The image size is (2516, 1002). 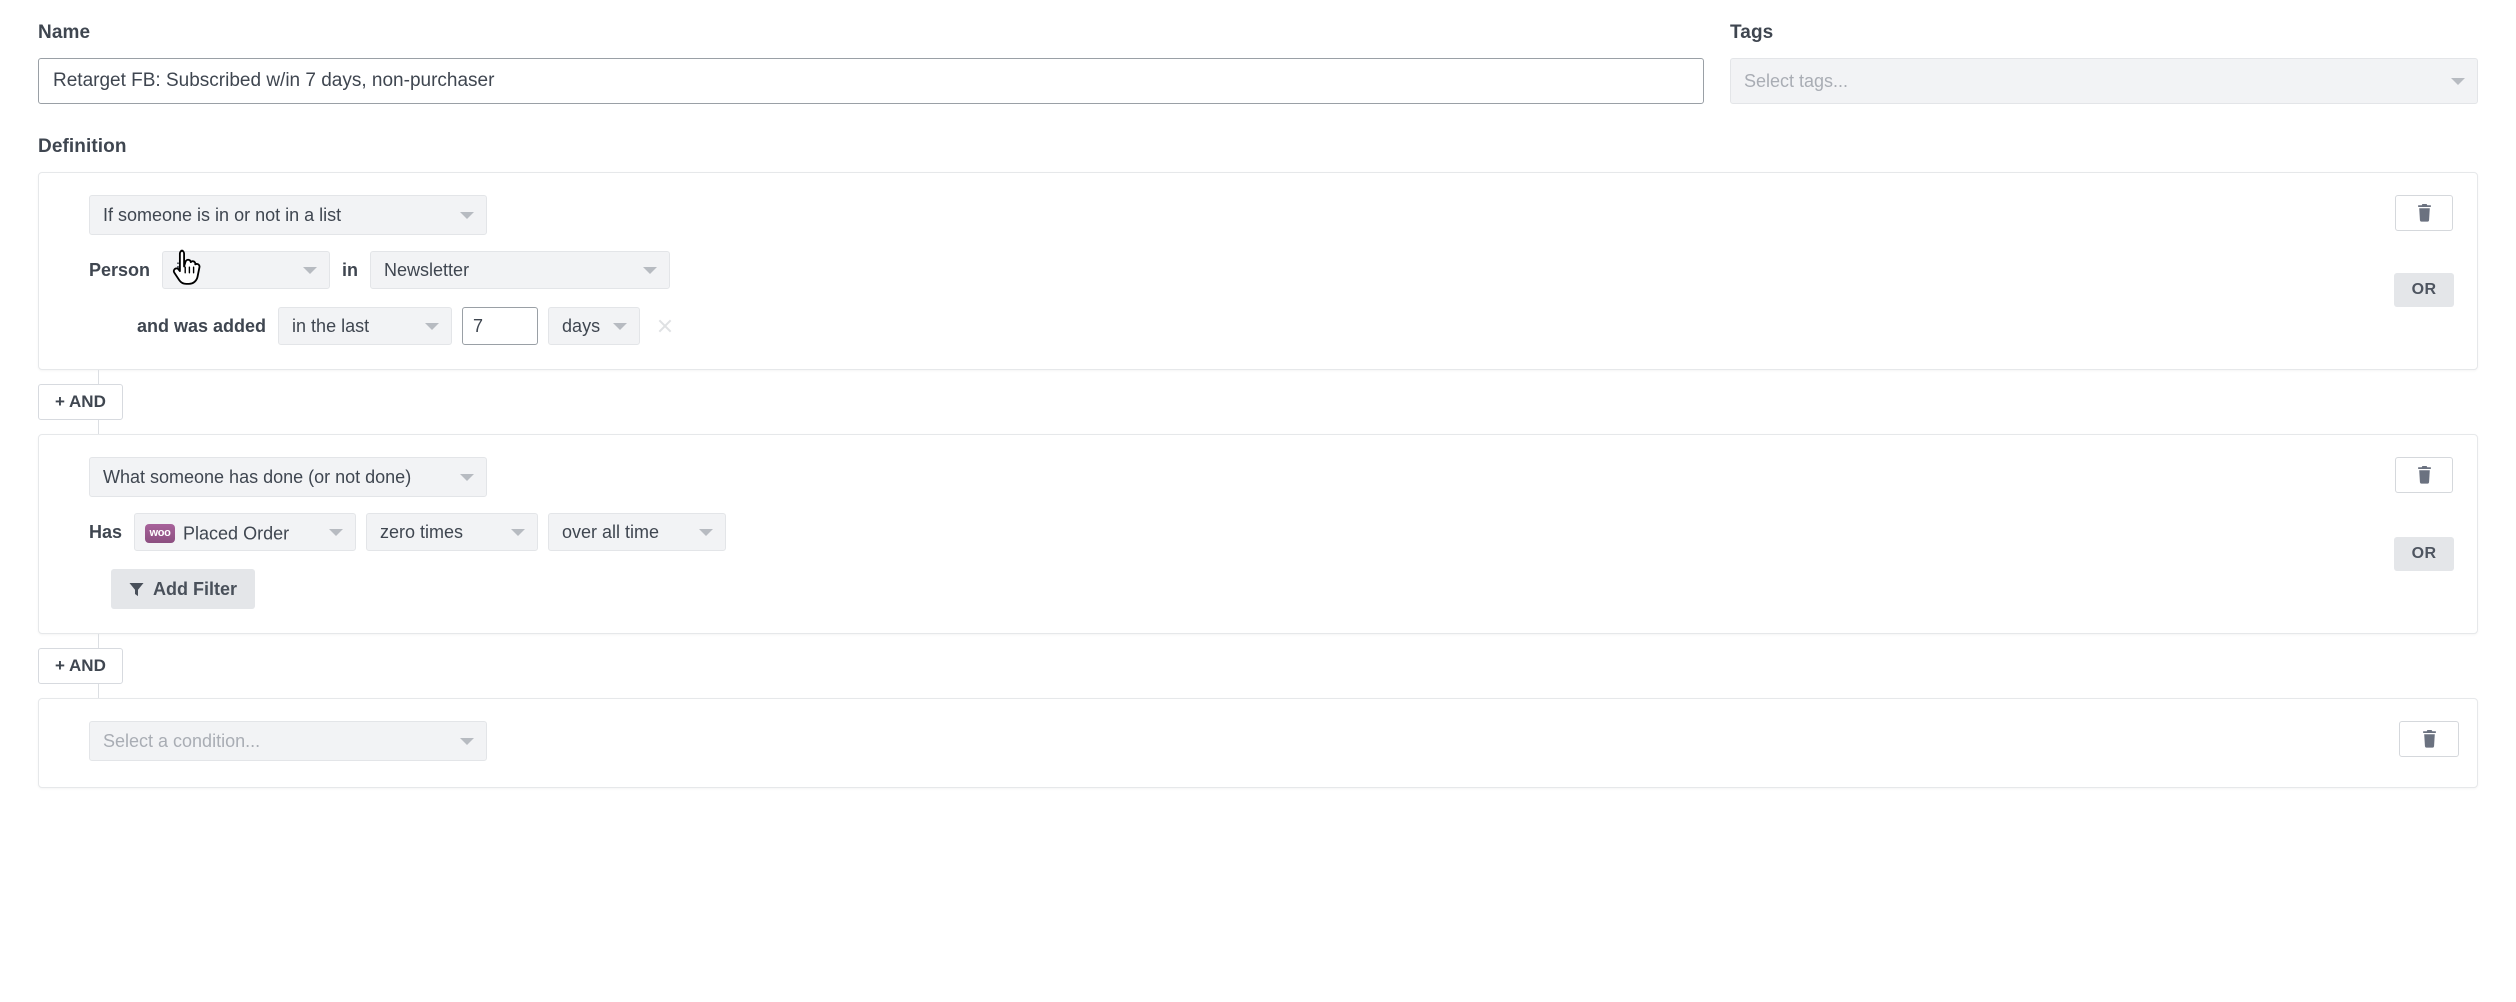 I want to click on person-operator-select-wrap: is, so click(x=246, y=270).